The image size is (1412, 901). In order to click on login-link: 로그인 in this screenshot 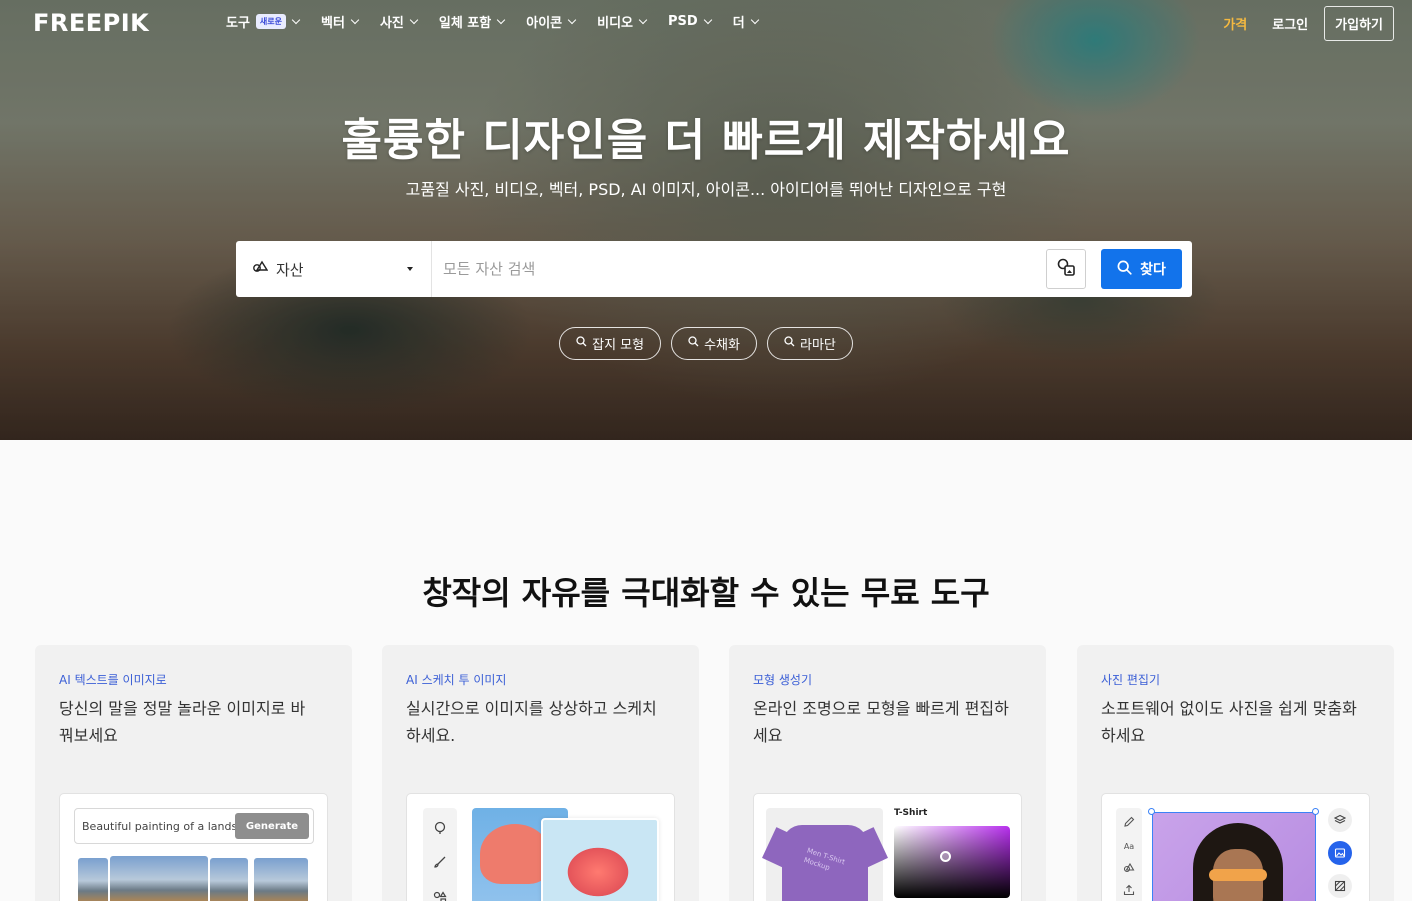, I will do `click(1290, 23)`.